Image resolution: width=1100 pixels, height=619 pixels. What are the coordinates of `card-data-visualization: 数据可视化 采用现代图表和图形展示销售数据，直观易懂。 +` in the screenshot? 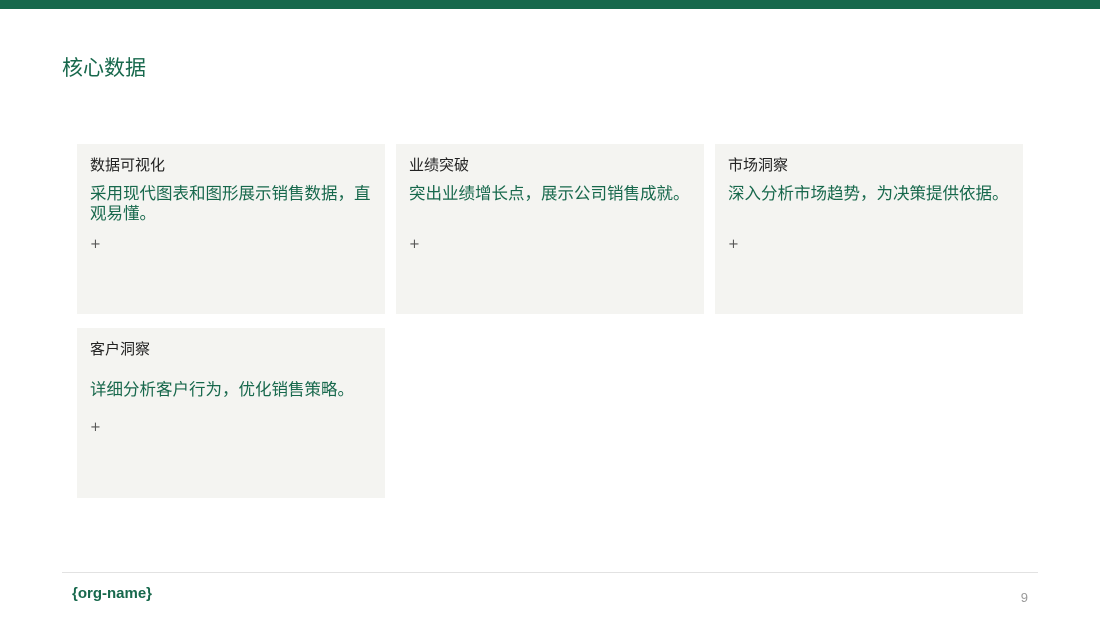 It's located at (231, 229).